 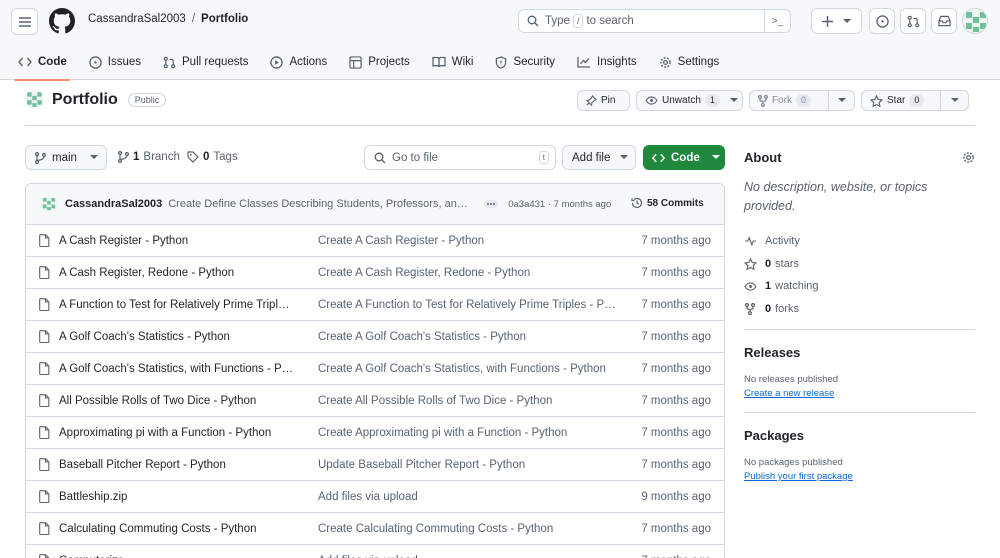 I want to click on tab-label: Projects, so click(x=389, y=62).